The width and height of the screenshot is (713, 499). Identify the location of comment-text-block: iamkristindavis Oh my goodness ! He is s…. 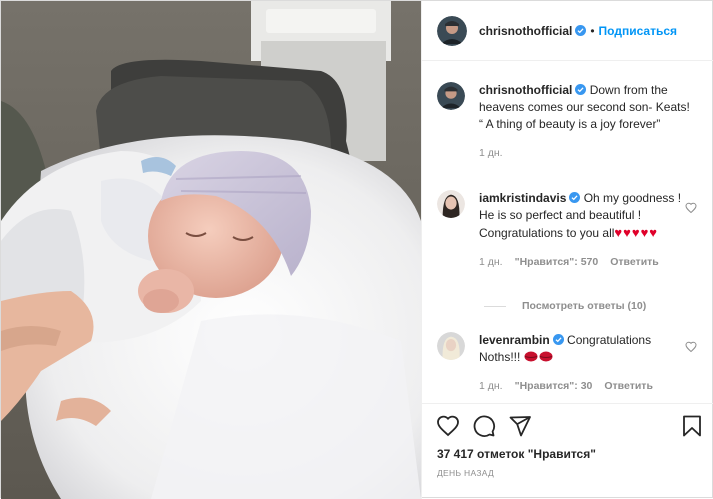
(586, 216).